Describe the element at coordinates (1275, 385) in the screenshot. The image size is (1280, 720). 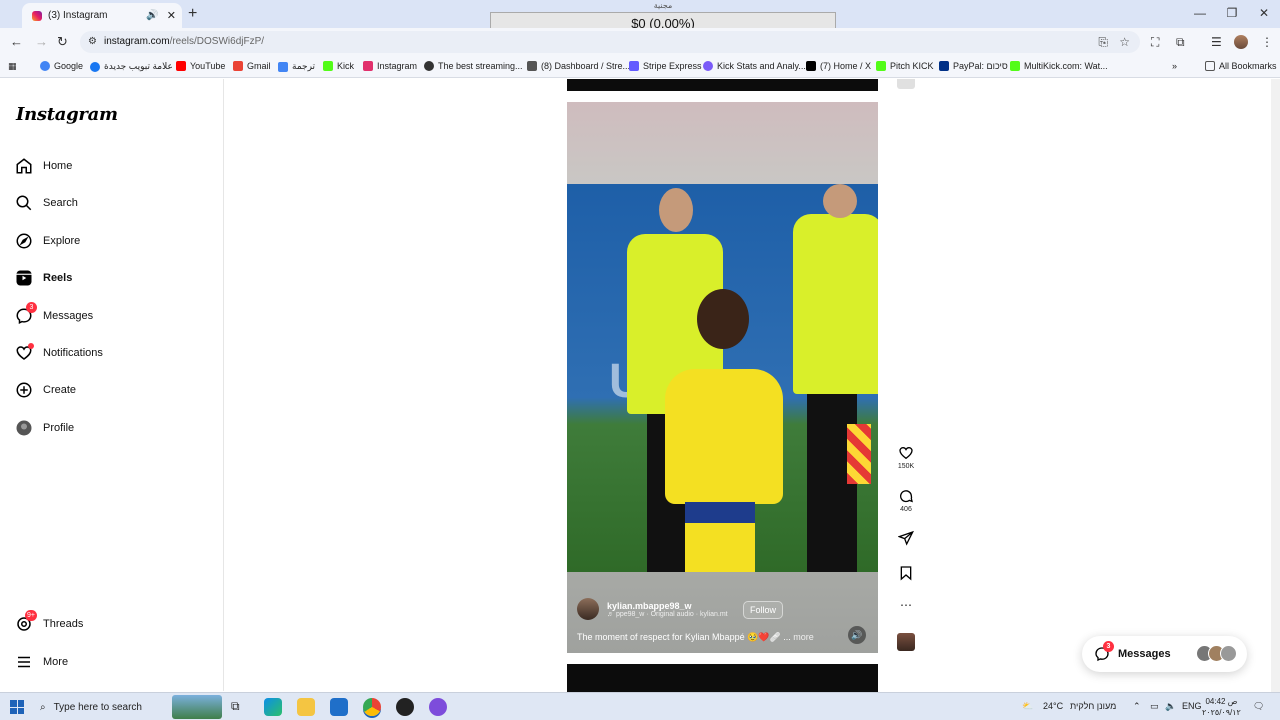
I see `page-scrollbar` at that location.